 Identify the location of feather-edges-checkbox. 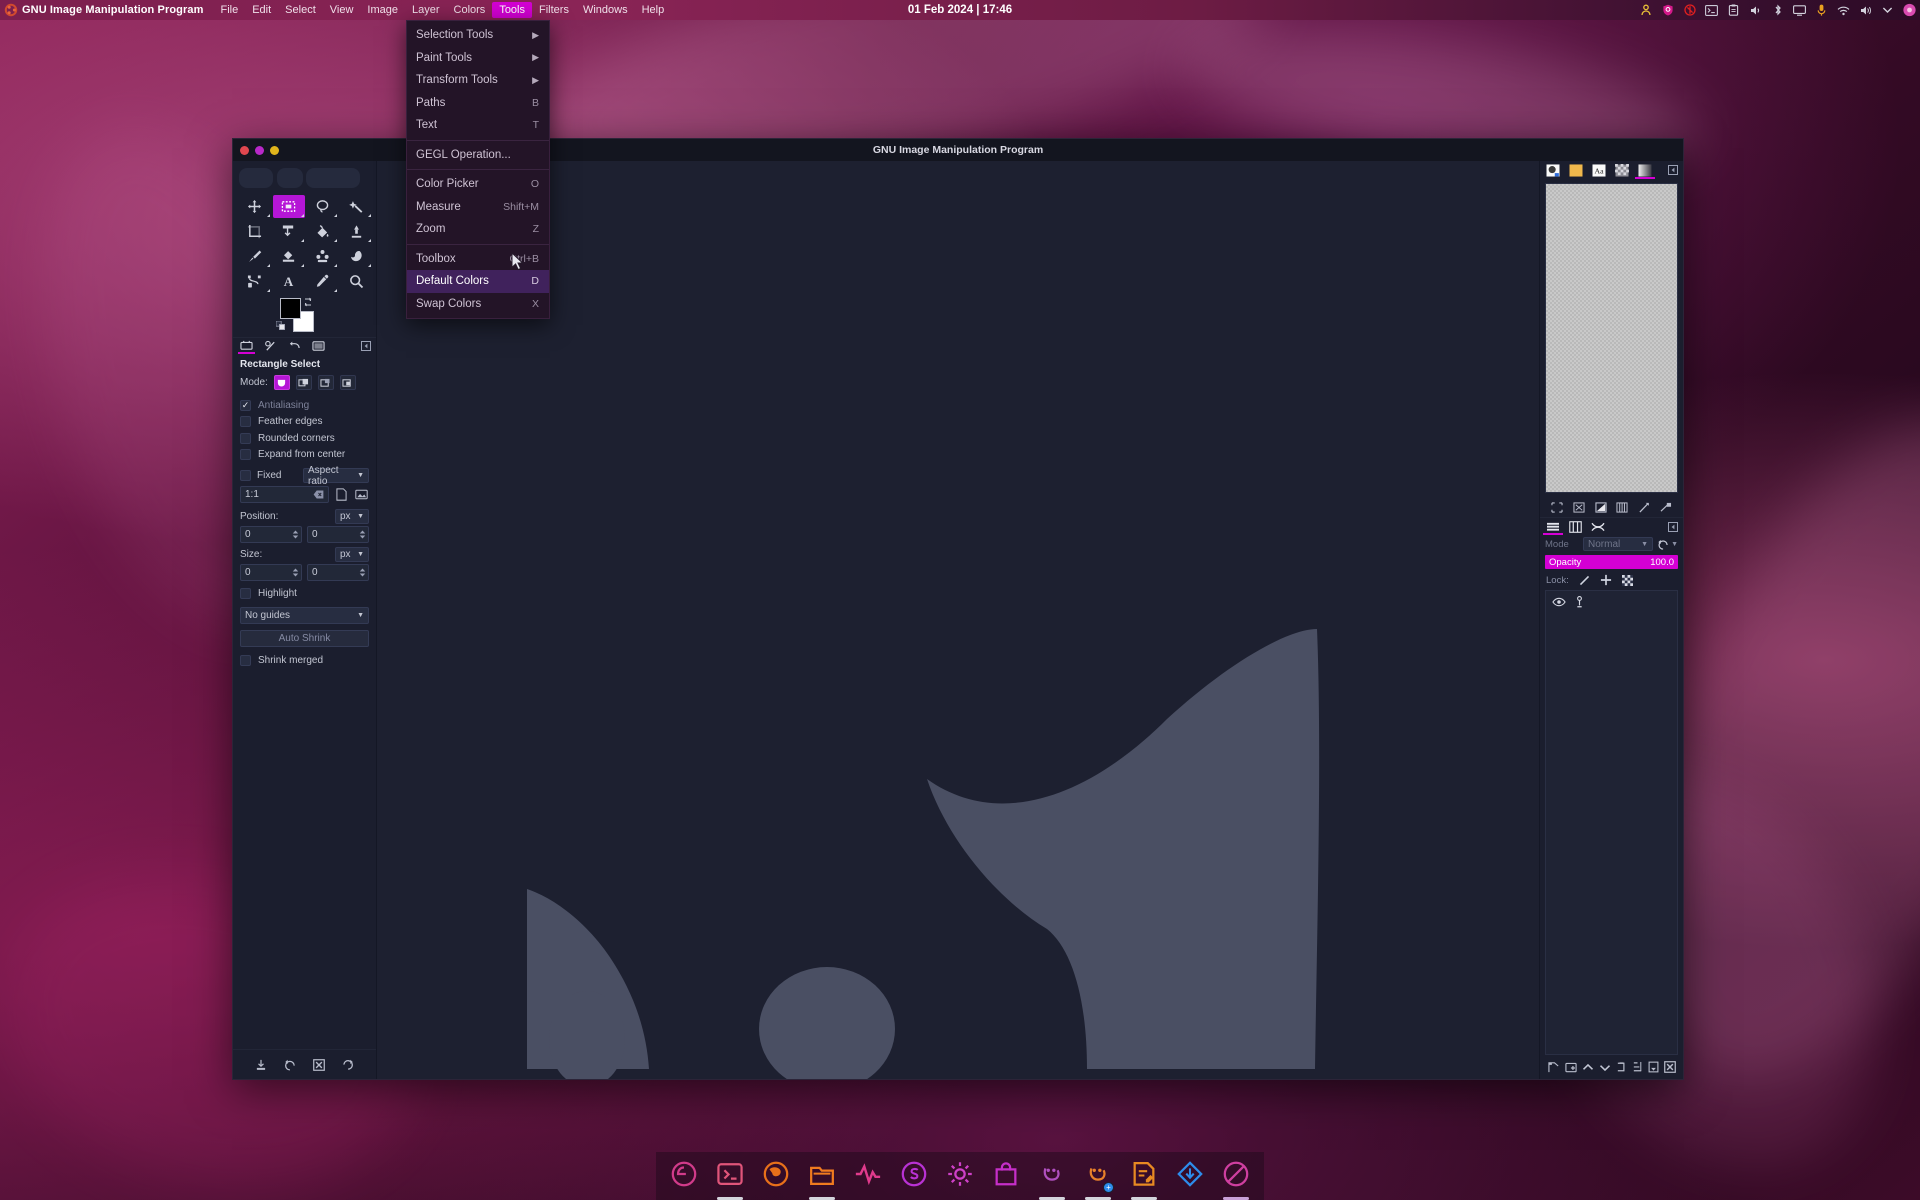
(245, 422).